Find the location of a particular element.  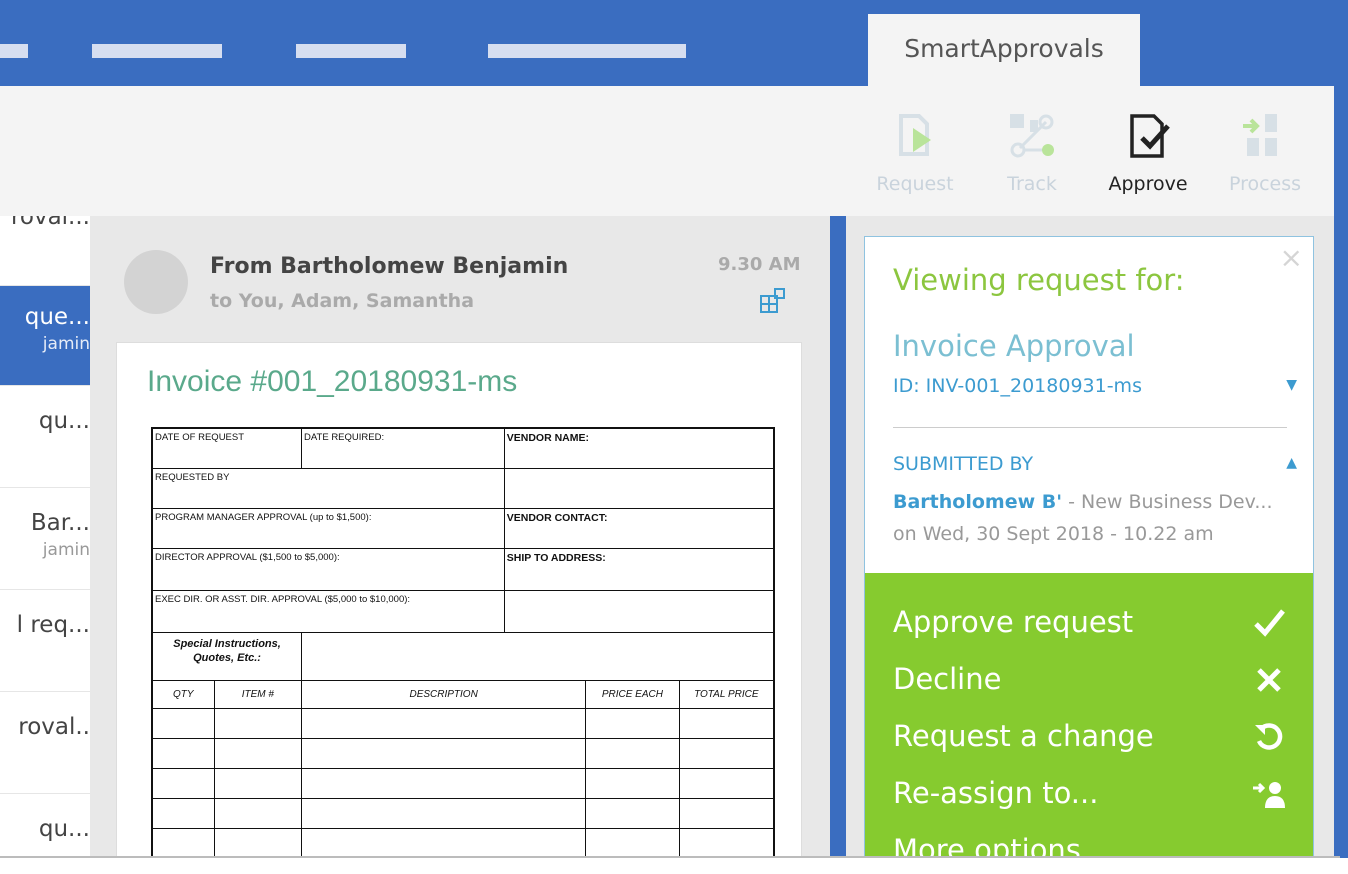

request-change-button: Request a change is located at coordinates (1089, 738).